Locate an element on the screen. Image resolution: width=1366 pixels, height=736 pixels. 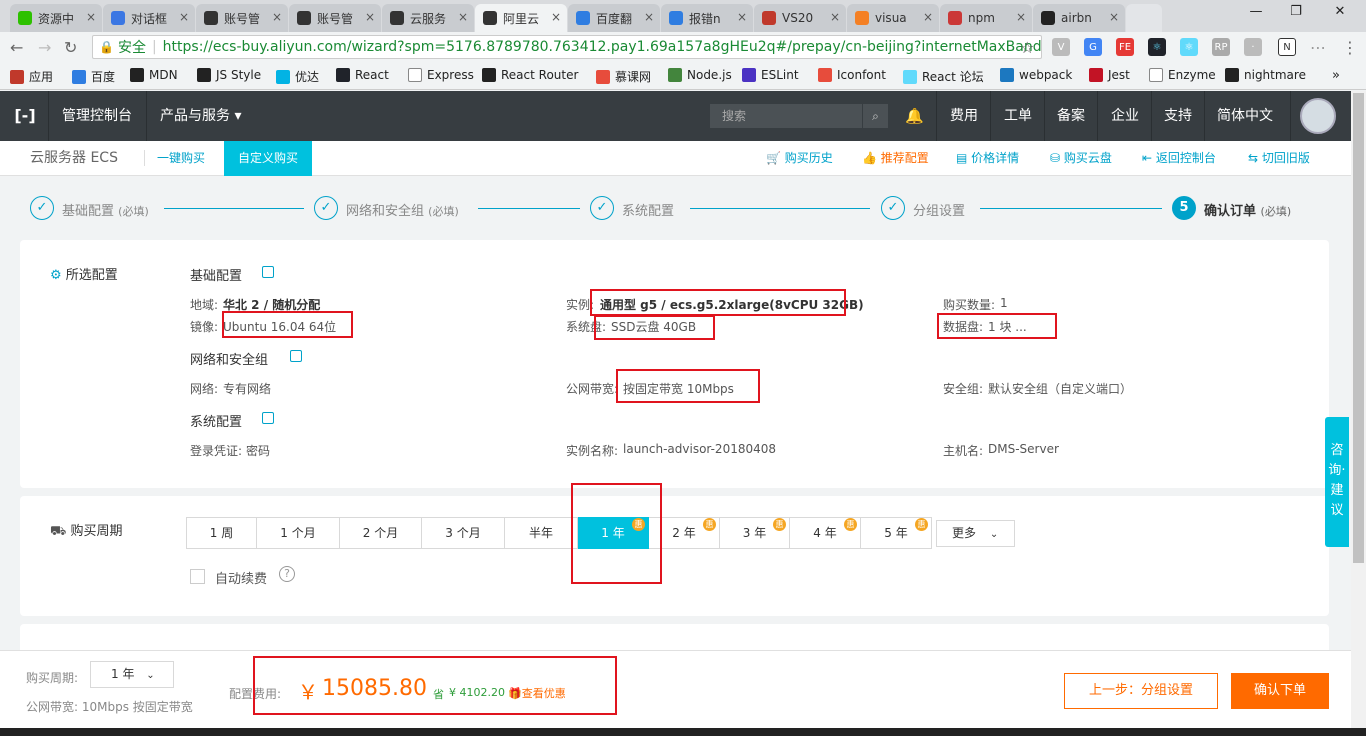
bookmark-item: Enzyme is located at coordinates (1182, 75).